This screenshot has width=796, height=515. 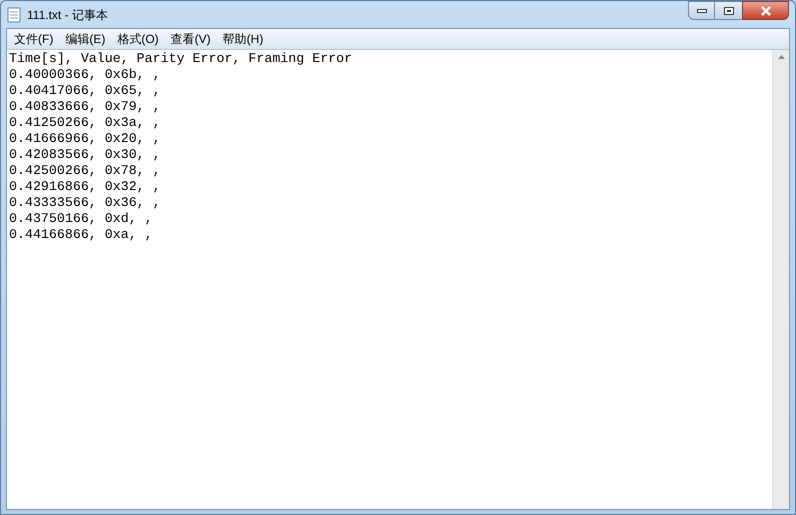 I want to click on window-title: 111.txt - 记事本, so click(x=67, y=15).